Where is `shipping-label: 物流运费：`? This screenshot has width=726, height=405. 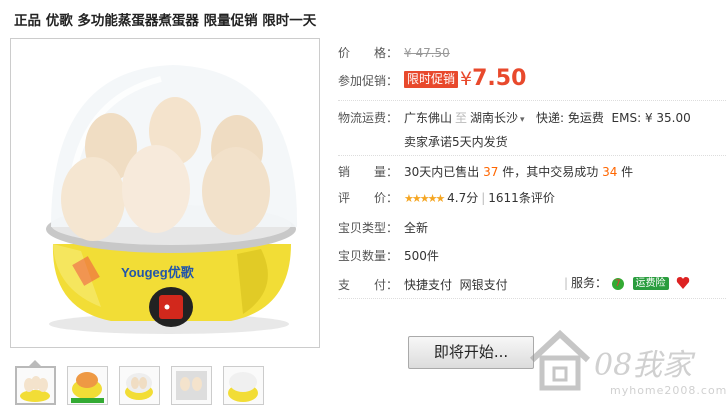 shipping-label: 物流运费： is located at coordinates (368, 118).